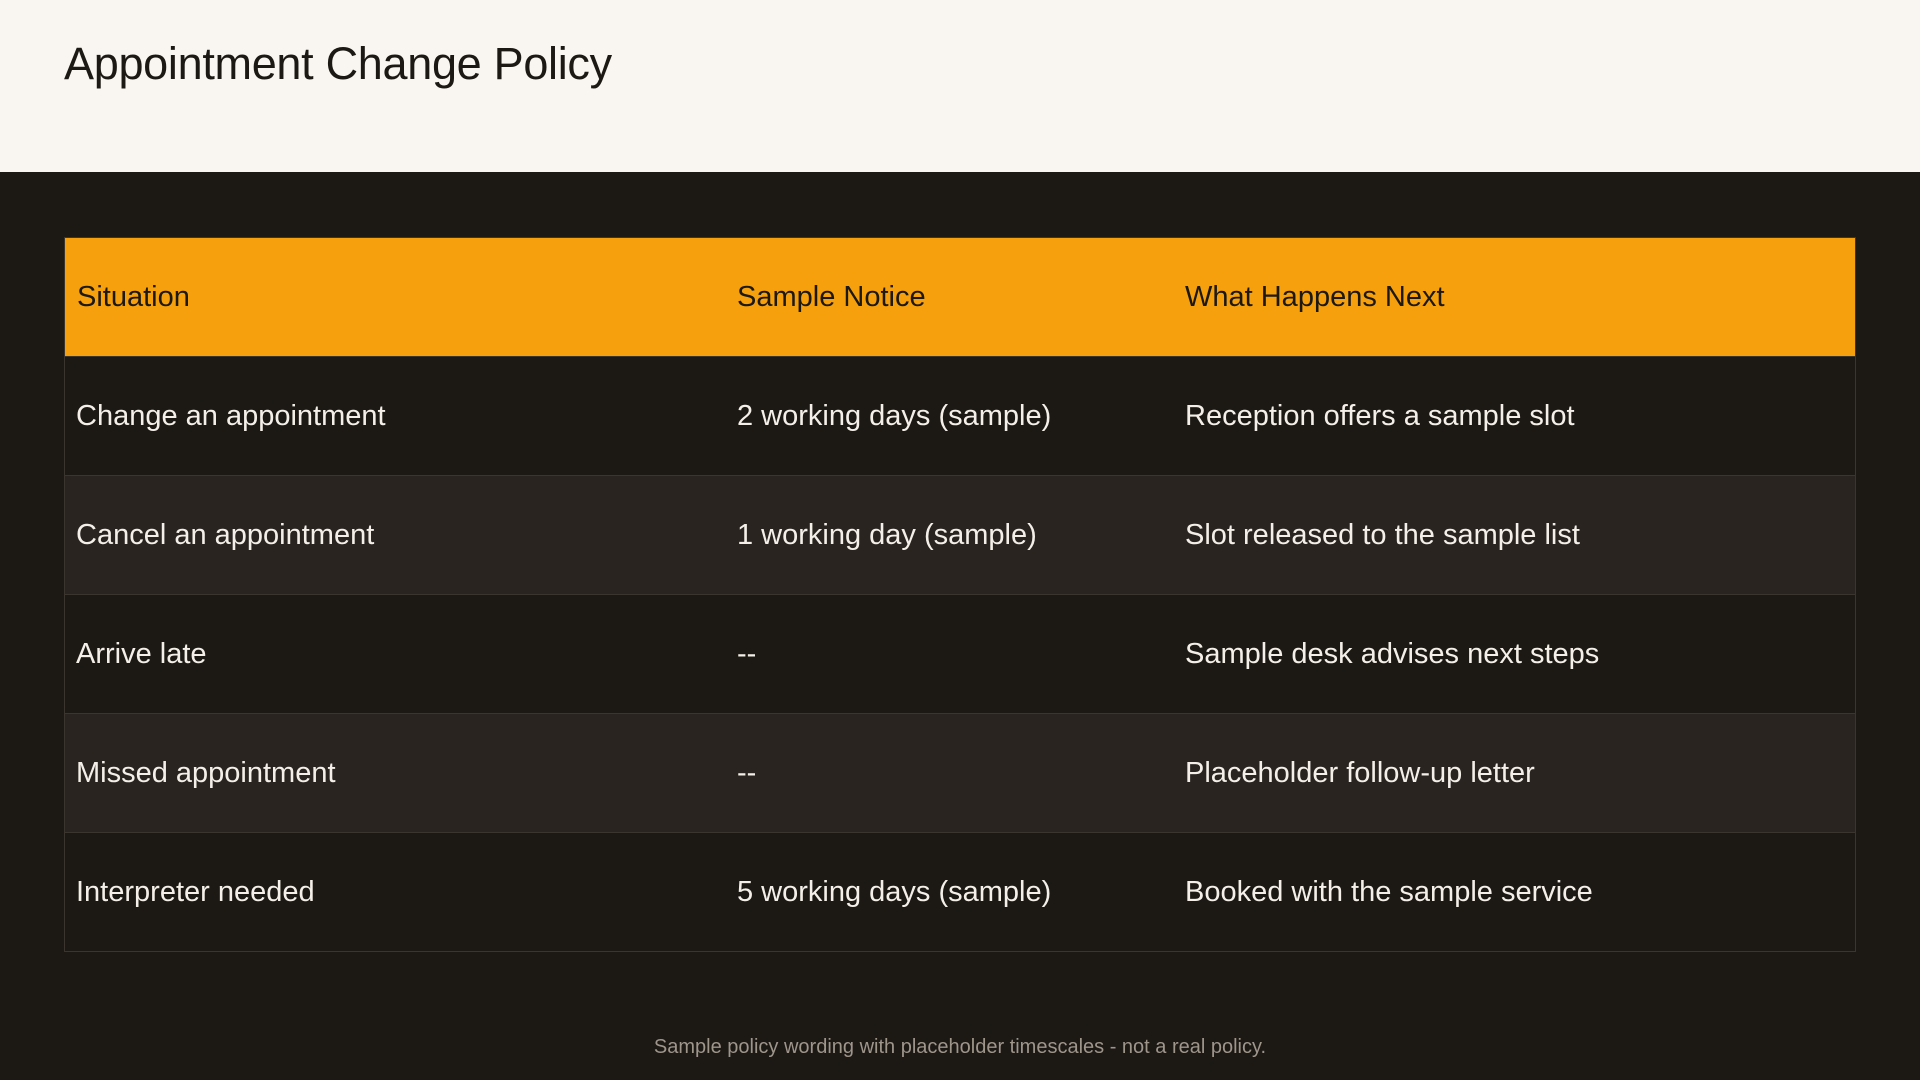 This screenshot has height=1080, width=1920. What do you see at coordinates (1520, 891) in the screenshot?
I see `next-step-cell: Booked with the sample service` at bounding box center [1520, 891].